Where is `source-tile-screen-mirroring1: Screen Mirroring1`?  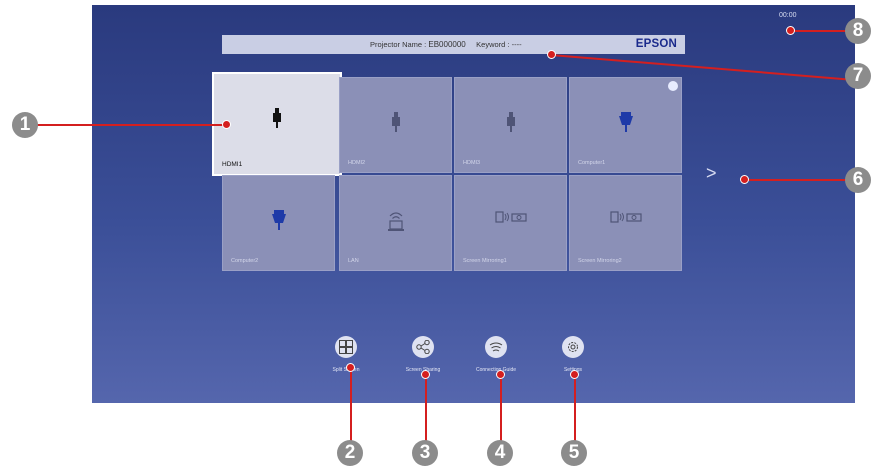
source-tile-screen-mirroring1: Screen Mirroring1 is located at coordinates (510, 223).